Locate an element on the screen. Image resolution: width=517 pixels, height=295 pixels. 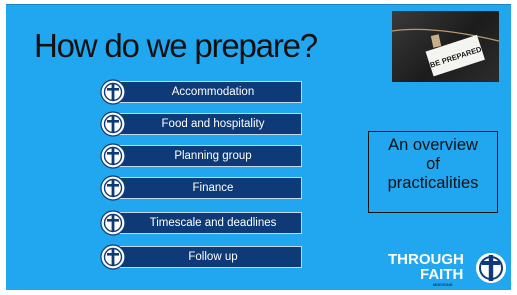
list-item-timescale-and-deadlines: Timescale and deadlines is located at coordinates (201, 223).